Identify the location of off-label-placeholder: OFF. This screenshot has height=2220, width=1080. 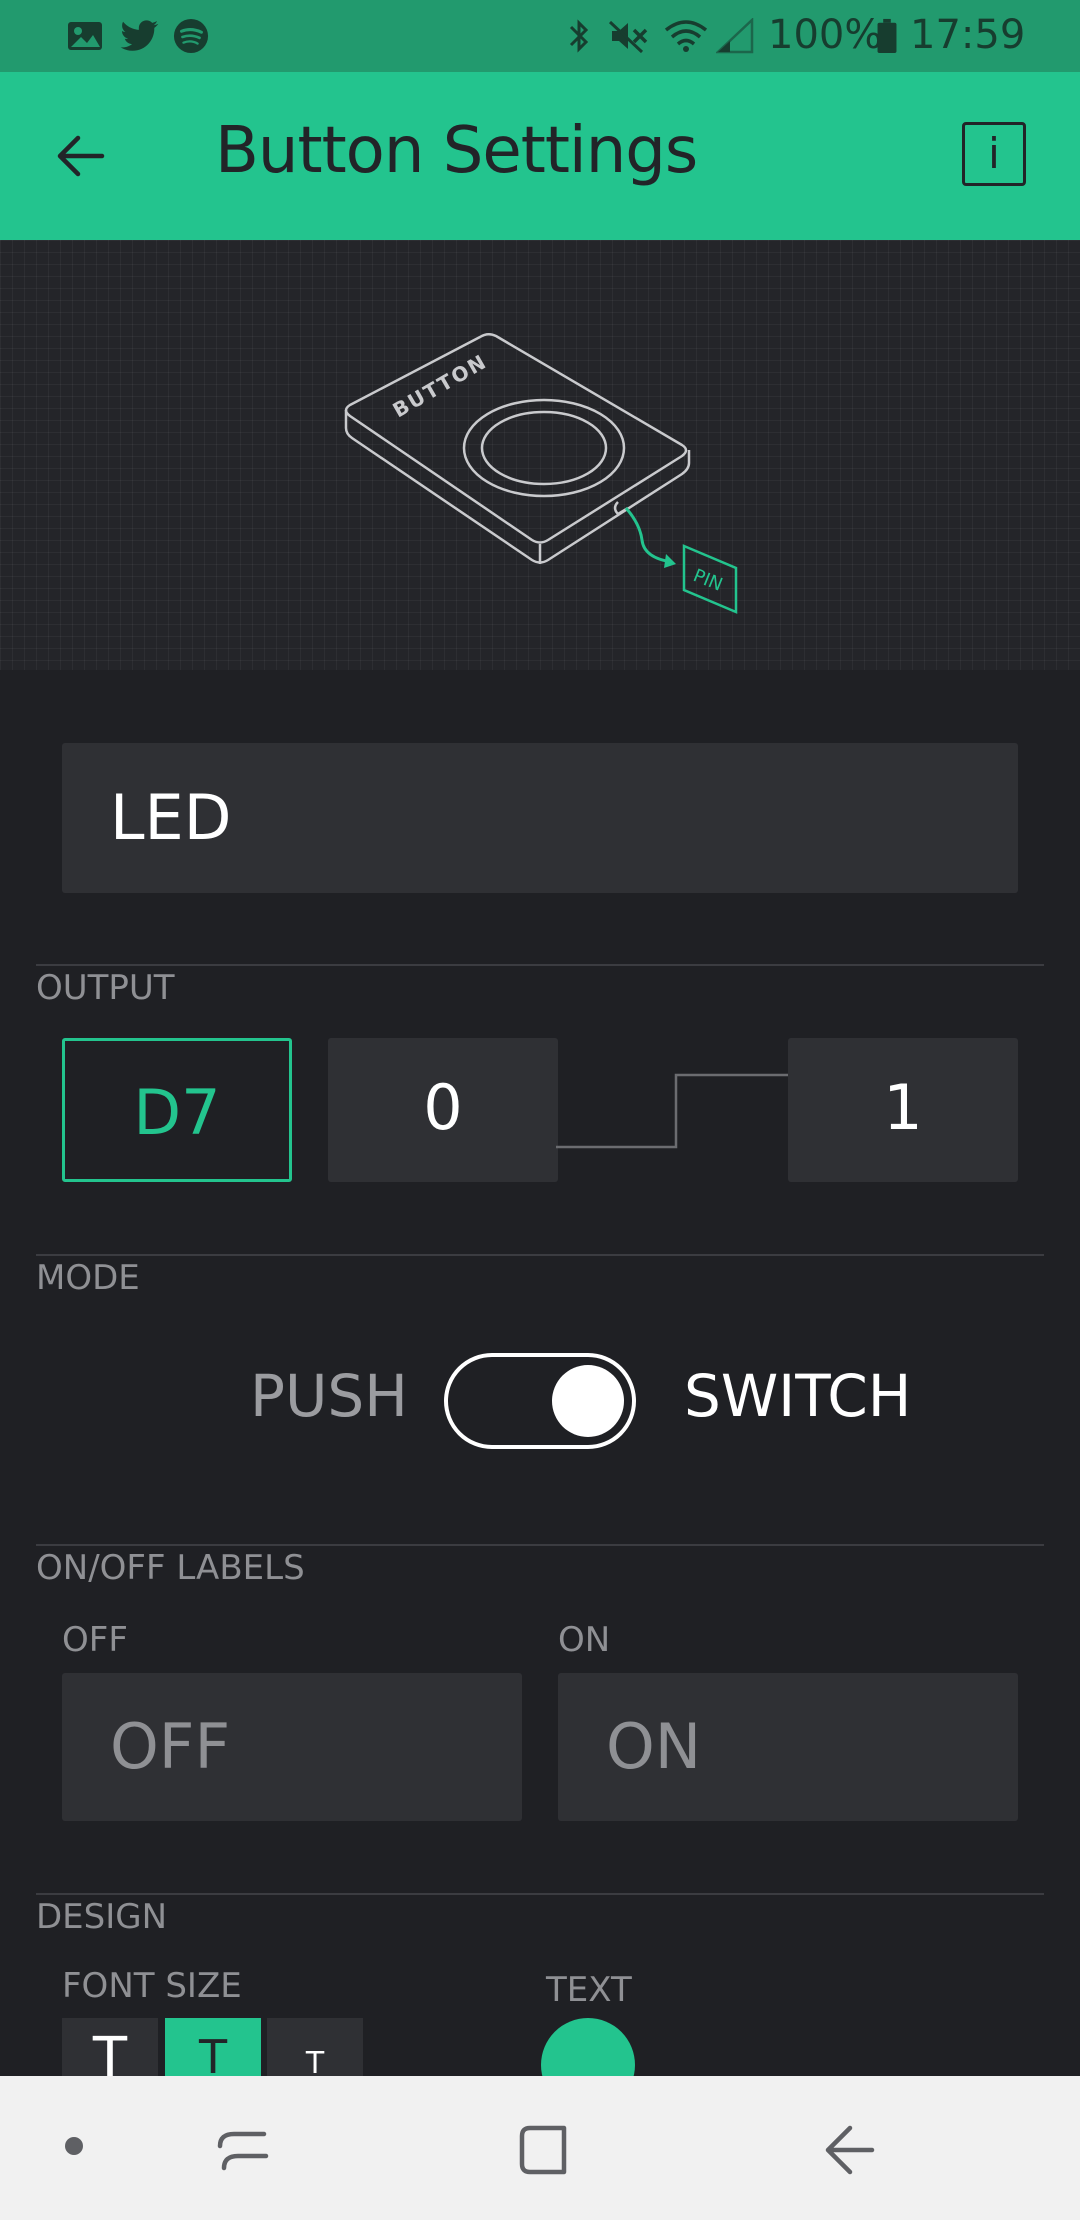
(170, 1746).